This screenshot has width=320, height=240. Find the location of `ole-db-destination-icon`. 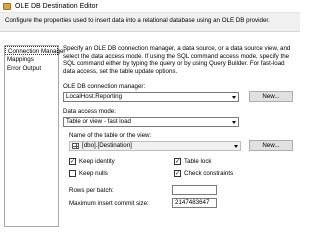

ole-db-destination-icon is located at coordinates (7, 6).